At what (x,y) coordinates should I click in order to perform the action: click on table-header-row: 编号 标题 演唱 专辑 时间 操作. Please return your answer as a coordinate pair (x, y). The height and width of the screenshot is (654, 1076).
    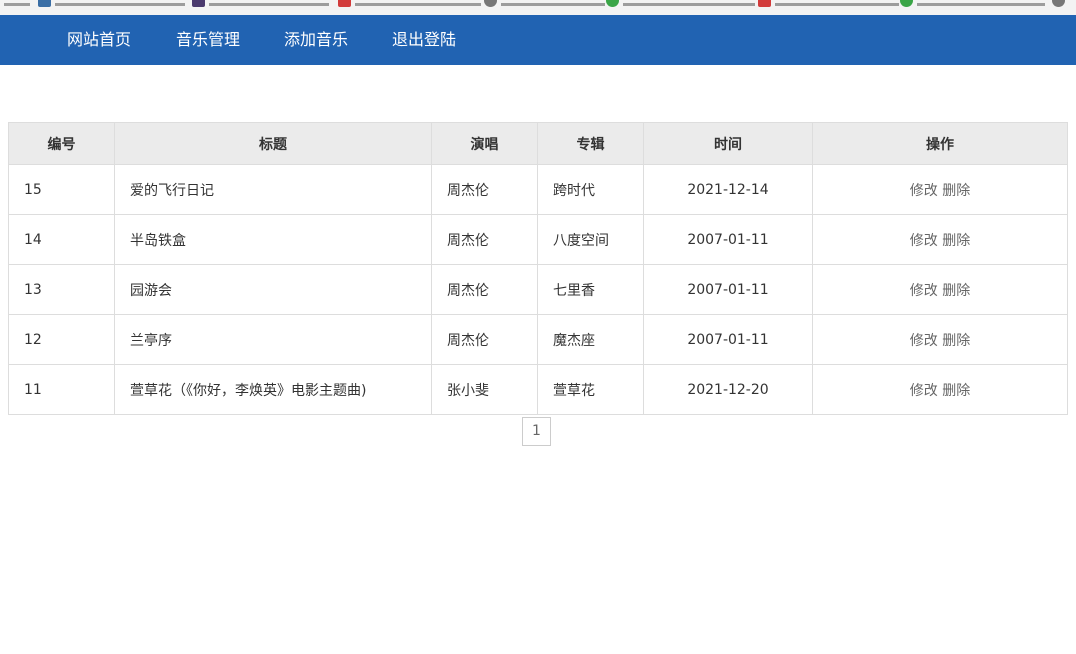
    Looking at the image, I should click on (538, 143).